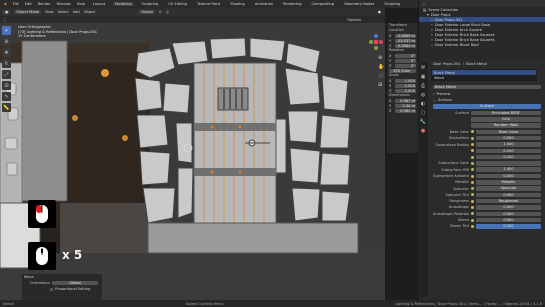 This screenshot has height=307, width=545. I want to click on tab-layout: Layout, so click(99, 4).